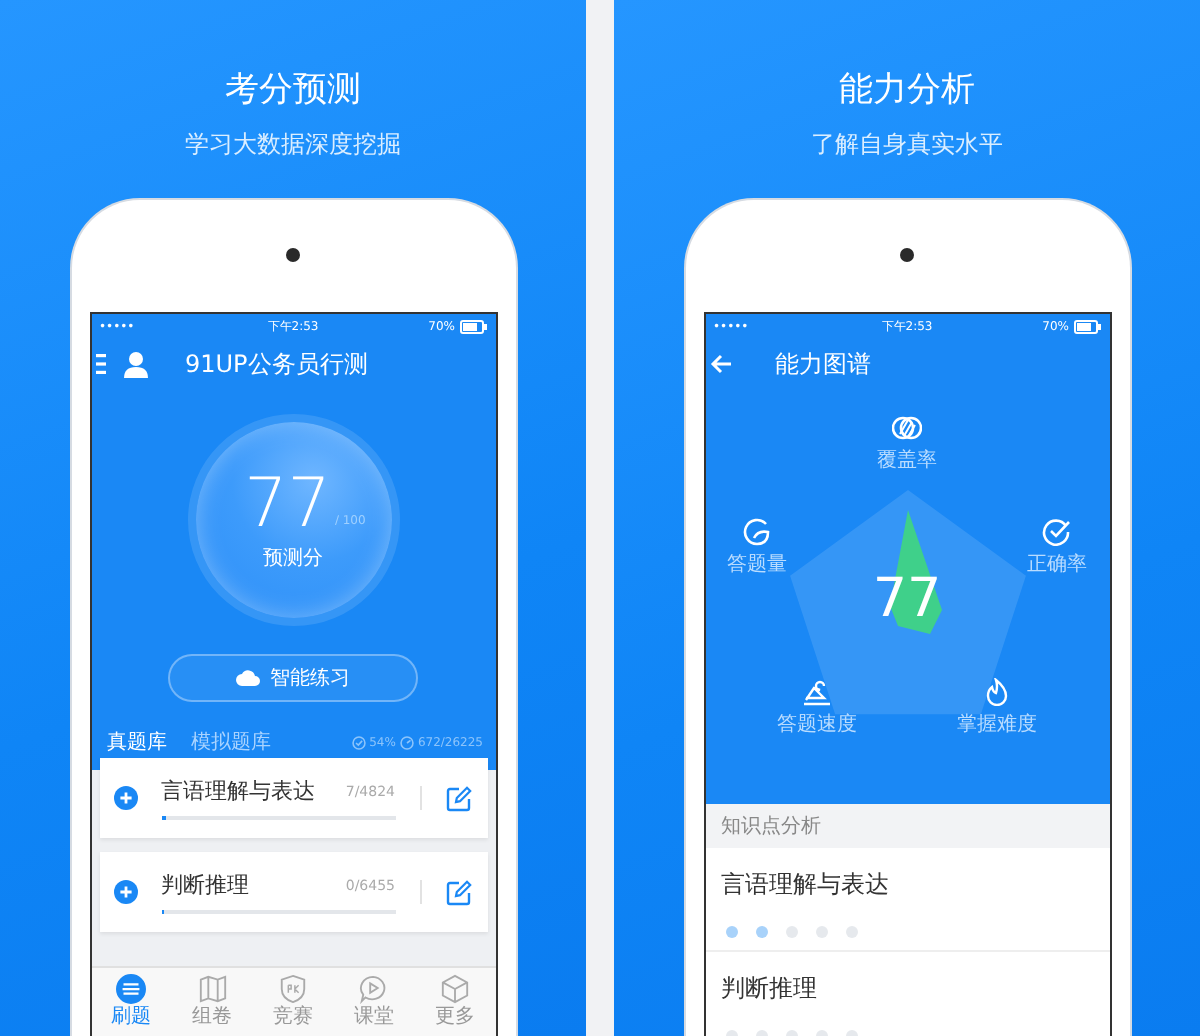  What do you see at coordinates (770, 989) in the screenshot?
I see `topic-name: 判断推理` at bounding box center [770, 989].